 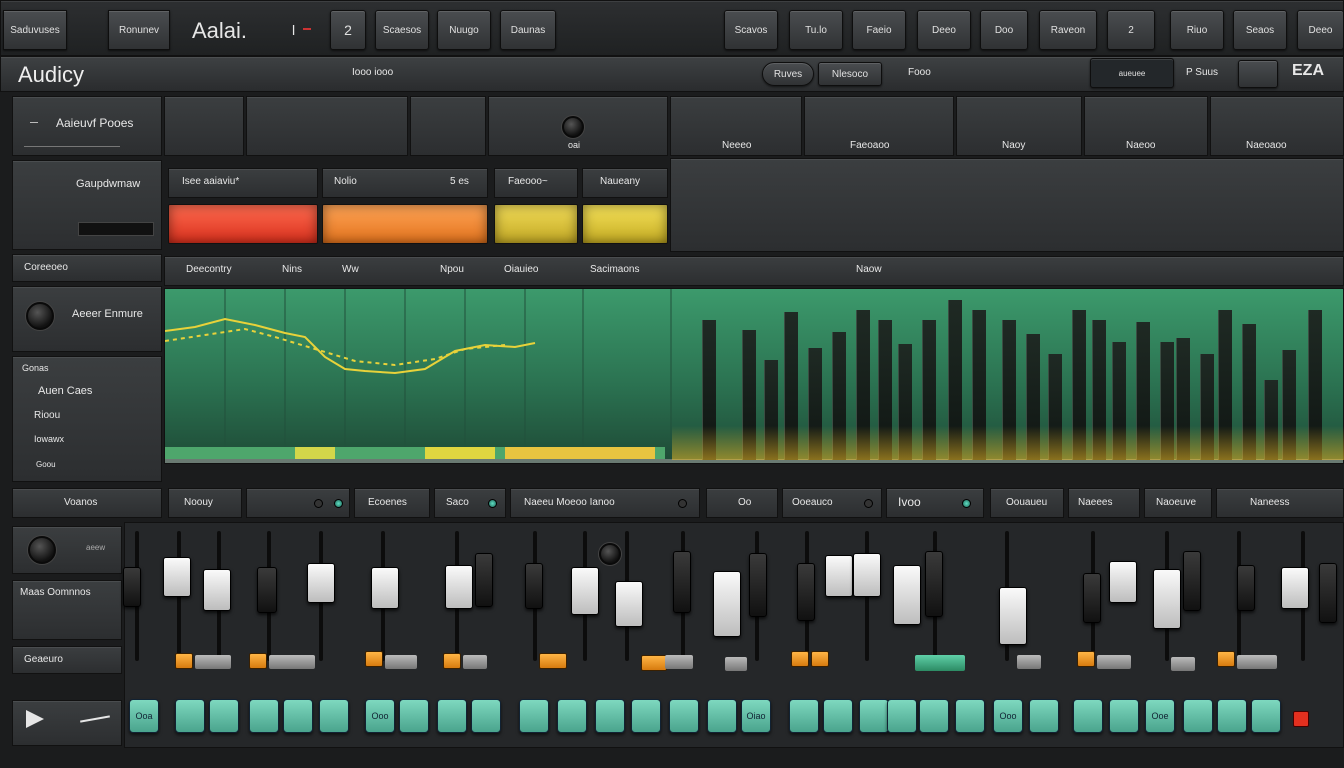 I want to click on scavos-button: Scavos, so click(x=751, y=30).